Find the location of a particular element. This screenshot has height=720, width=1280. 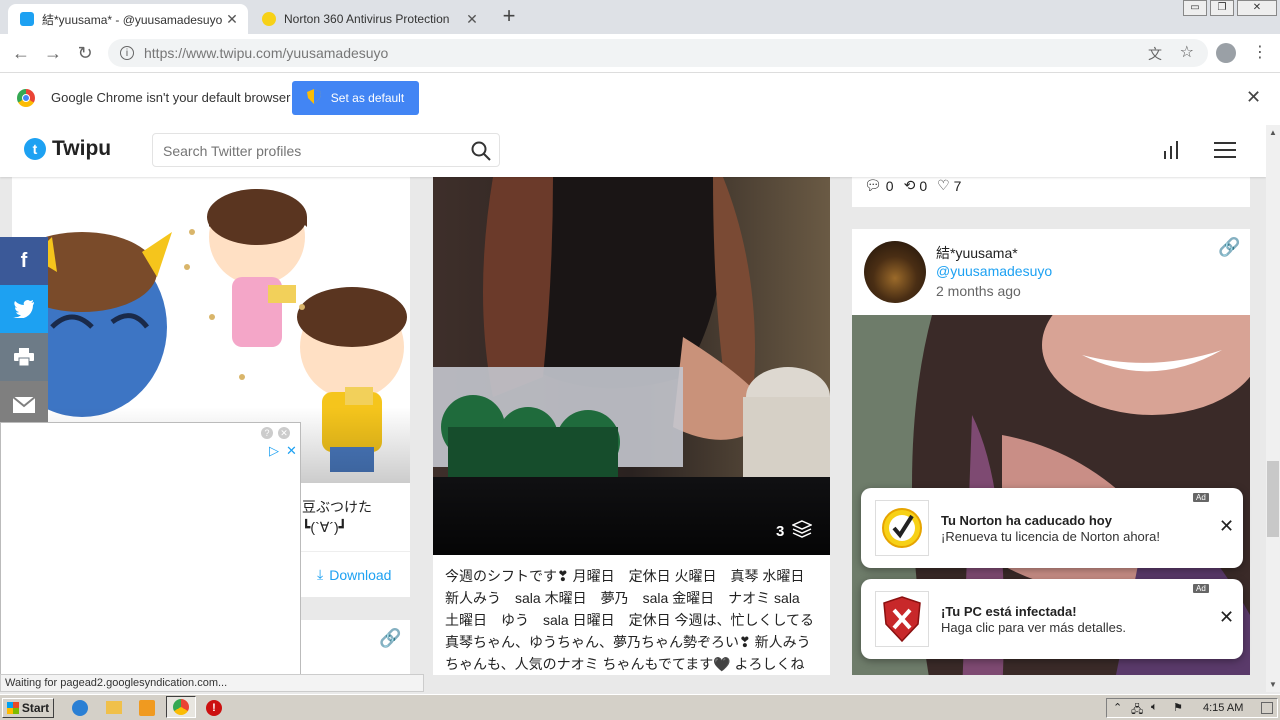

site-logo: t Twipu is located at coordinates (67, 149).